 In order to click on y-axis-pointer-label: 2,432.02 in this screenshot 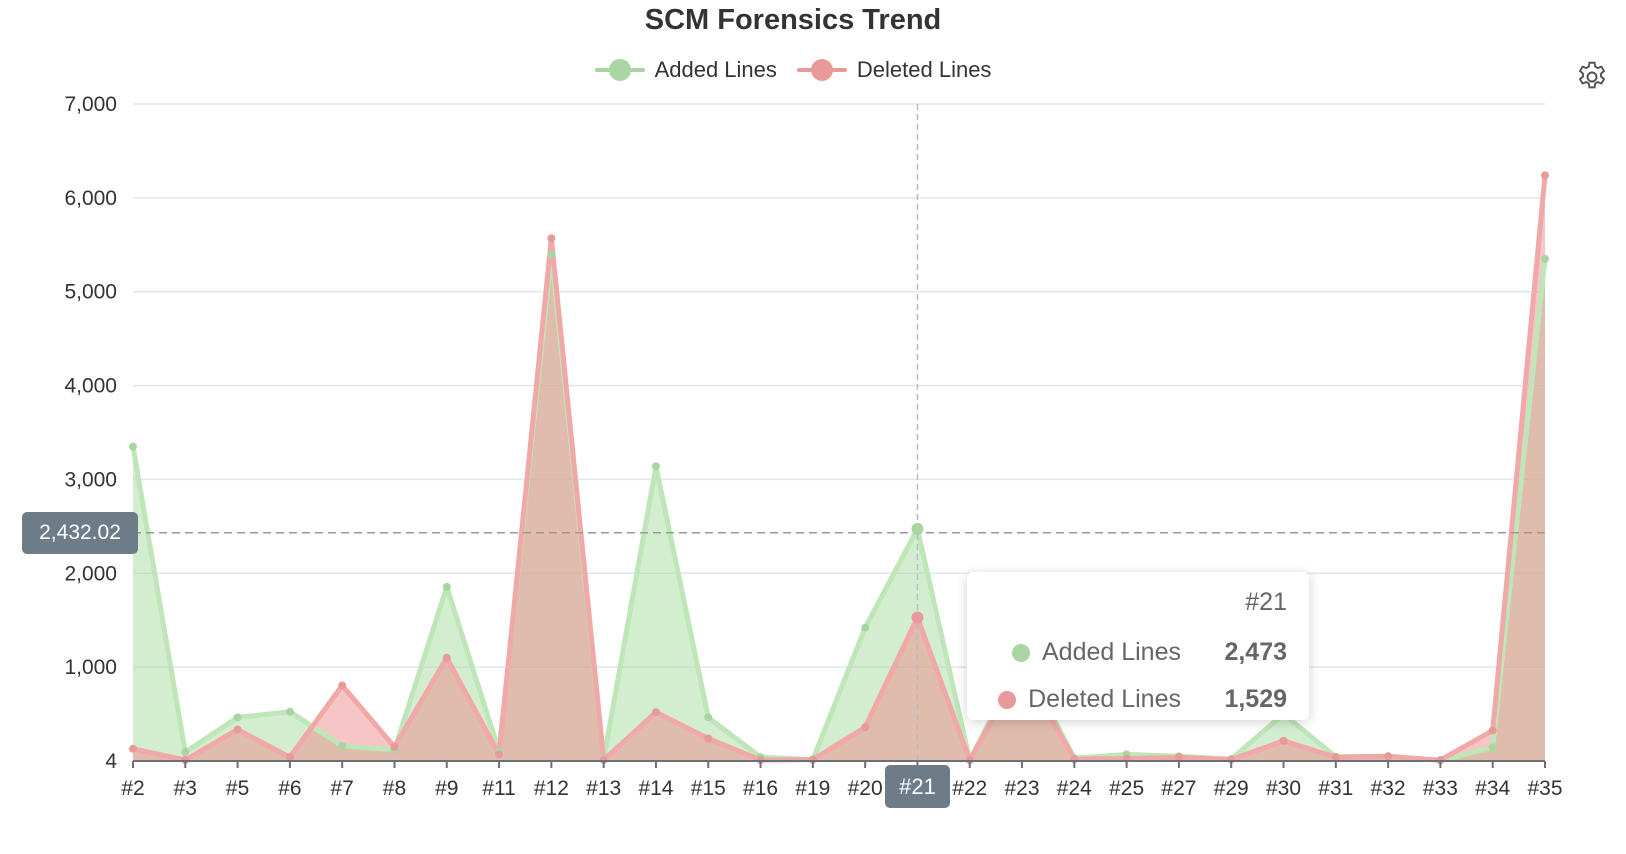, I will do `click(80, 533)`.